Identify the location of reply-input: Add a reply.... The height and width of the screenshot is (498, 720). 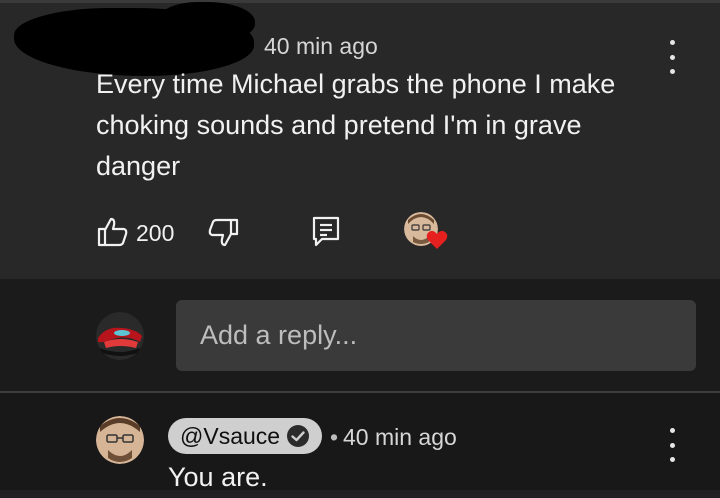
(436, 335).